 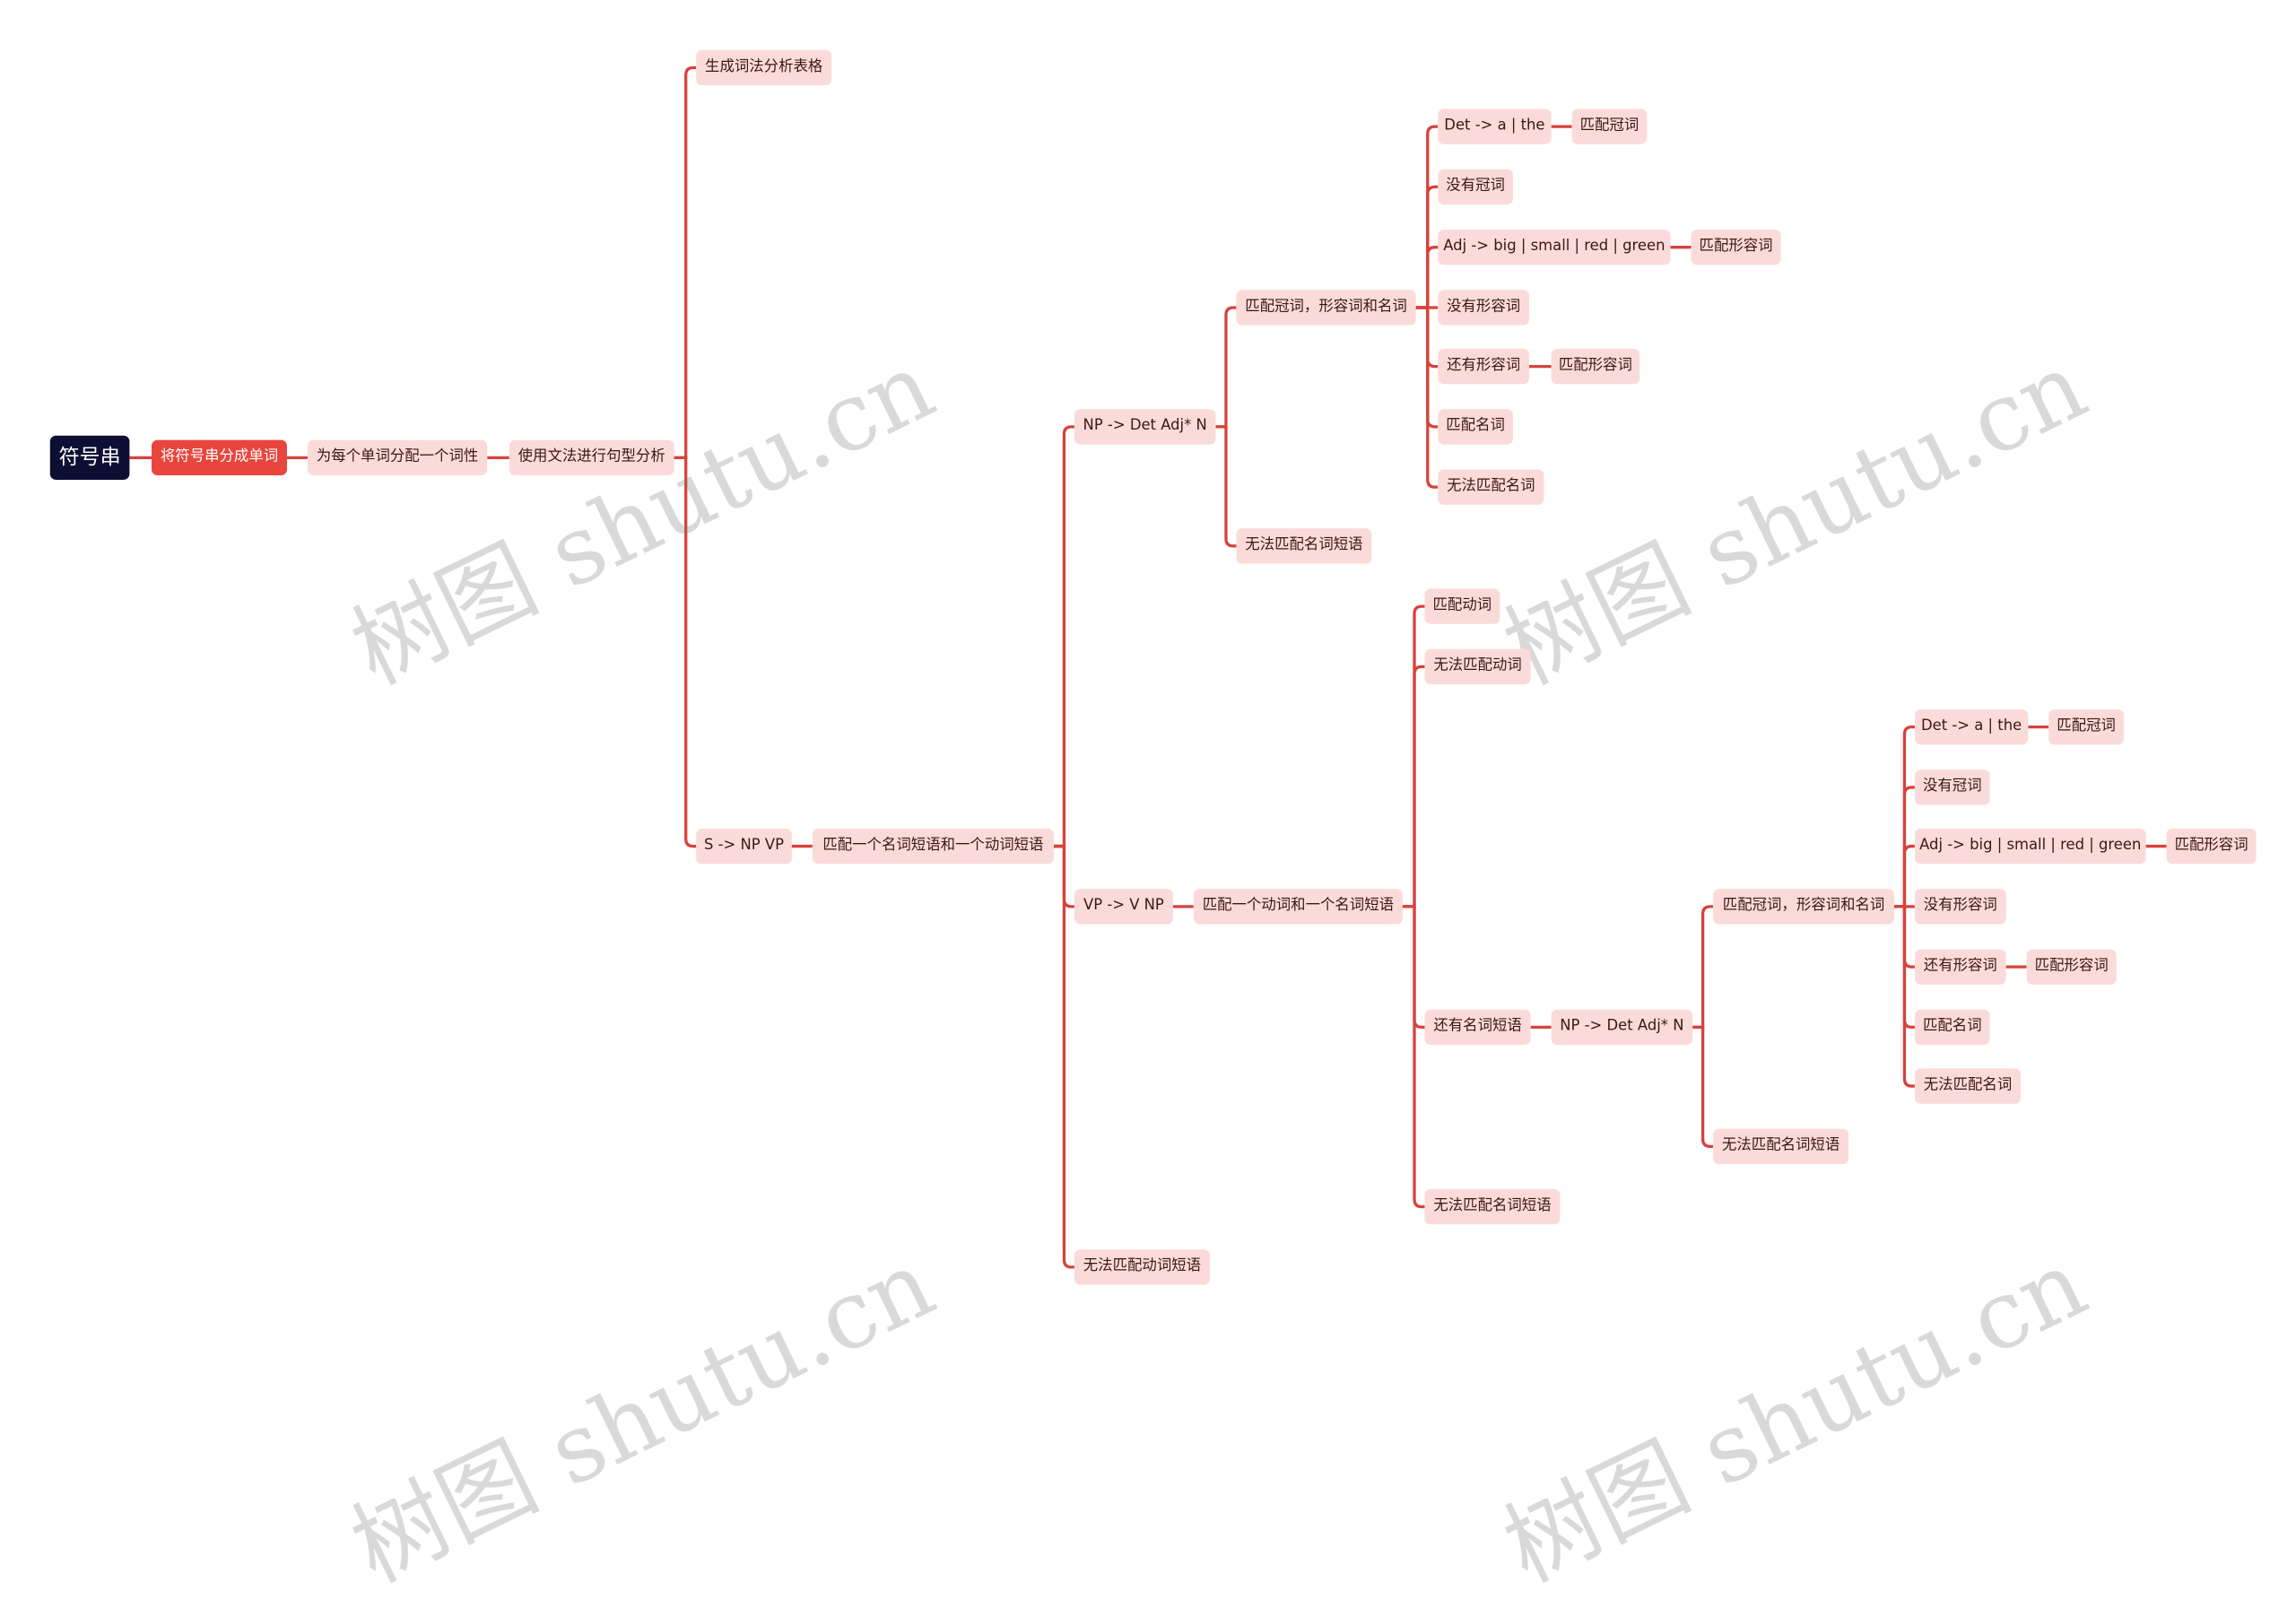 I want to click on root-topic: 符号串, so click(x=89, y=457).